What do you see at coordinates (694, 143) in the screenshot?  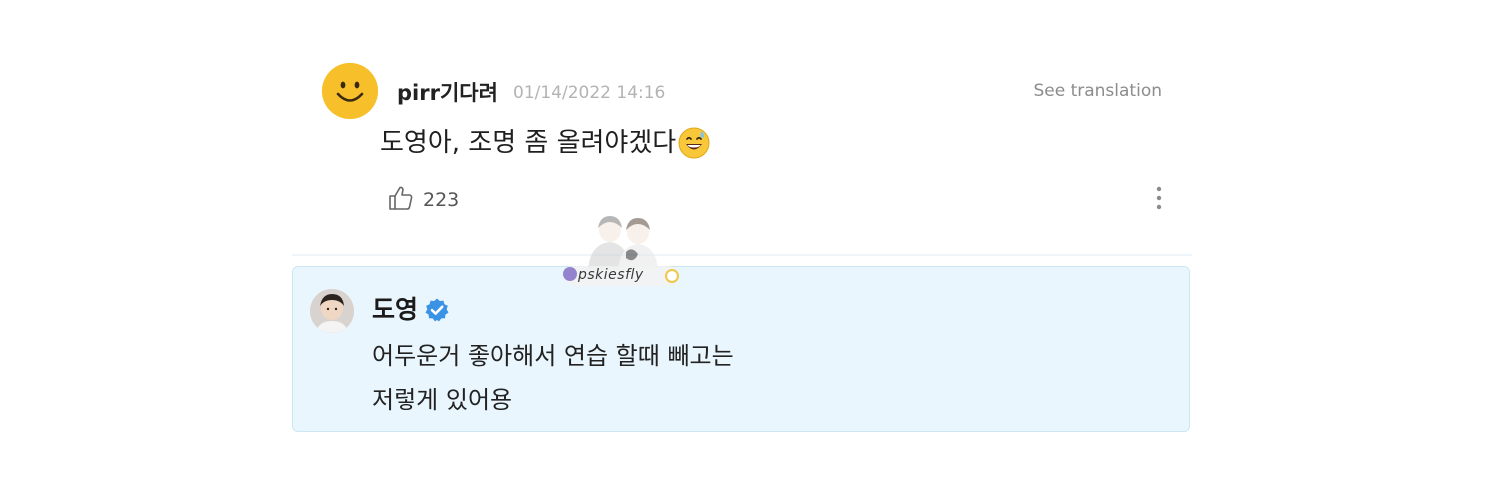 I see `grinning-sweat-emoji-icon` at bounding box center [694, 143].